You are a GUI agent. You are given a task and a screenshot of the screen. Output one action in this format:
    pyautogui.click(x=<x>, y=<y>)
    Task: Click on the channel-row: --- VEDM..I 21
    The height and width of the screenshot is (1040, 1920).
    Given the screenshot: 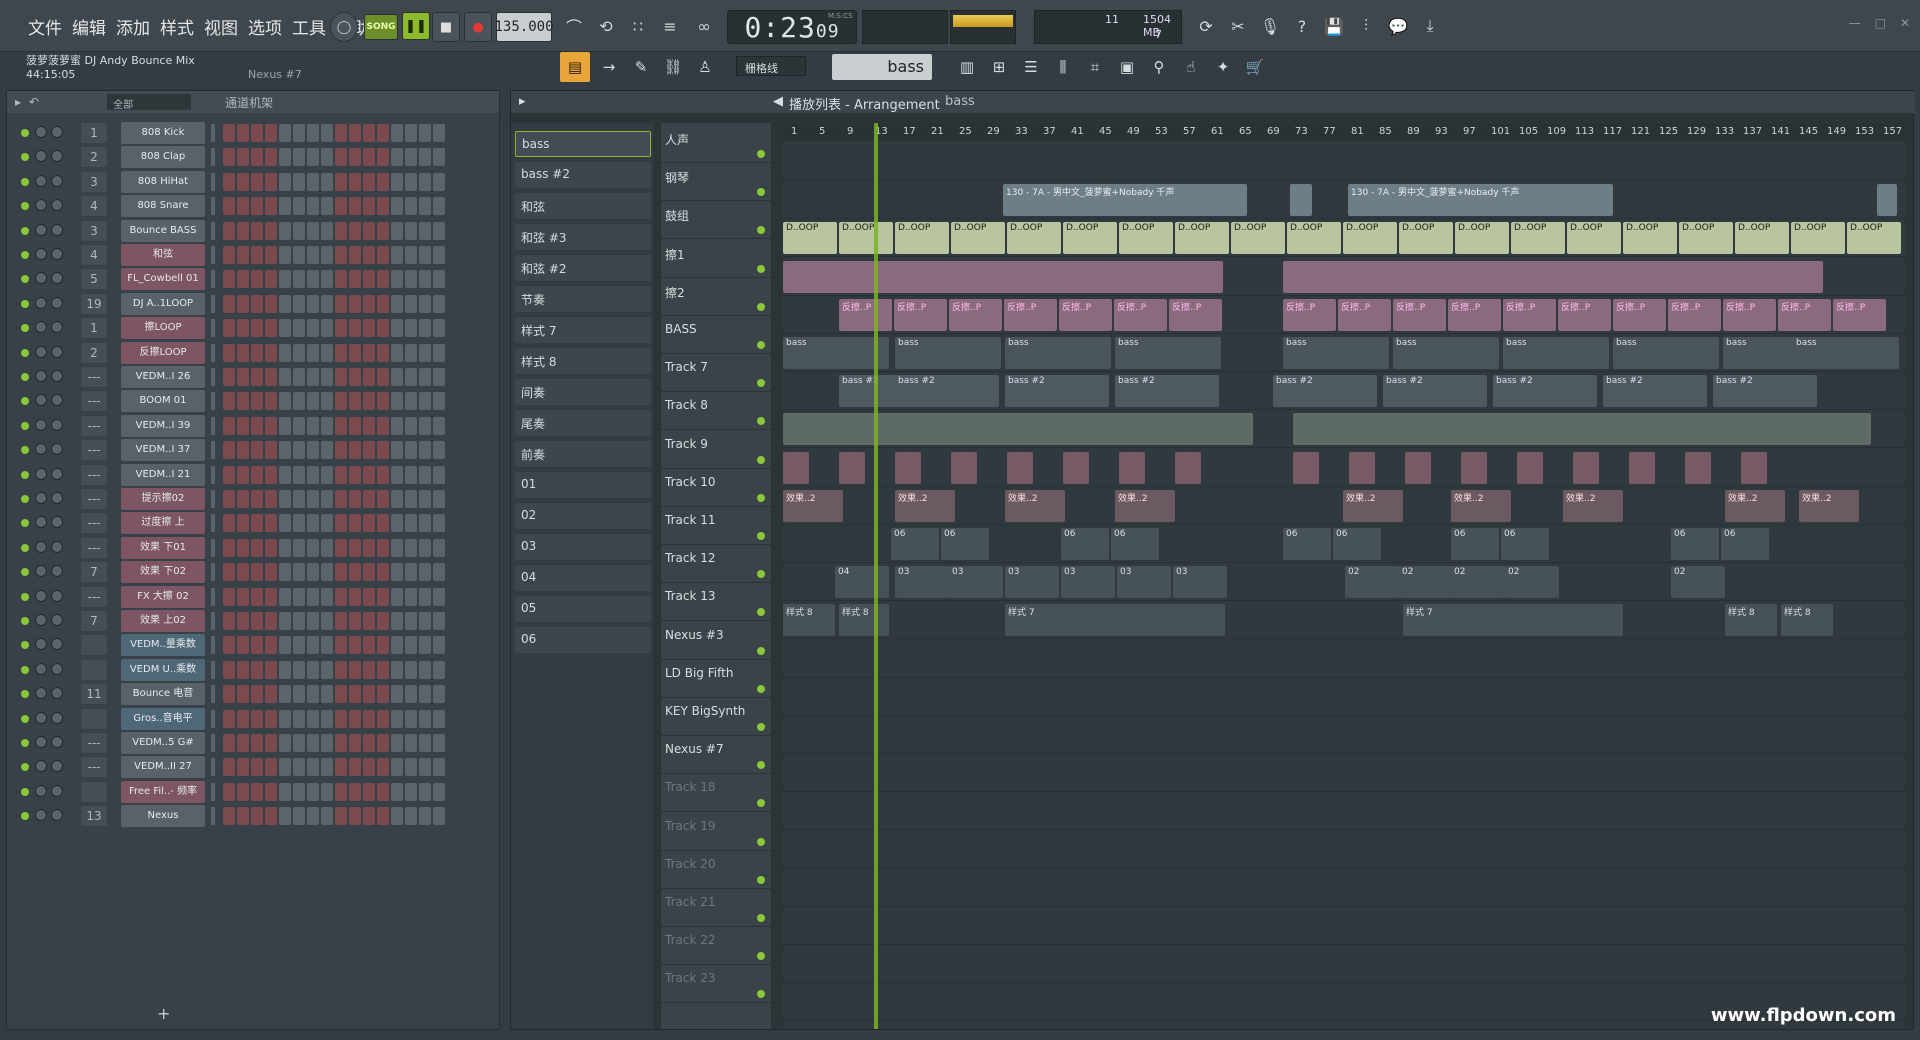 What is the action you would take?
    pyautogui.click(x=255, y=475)
    